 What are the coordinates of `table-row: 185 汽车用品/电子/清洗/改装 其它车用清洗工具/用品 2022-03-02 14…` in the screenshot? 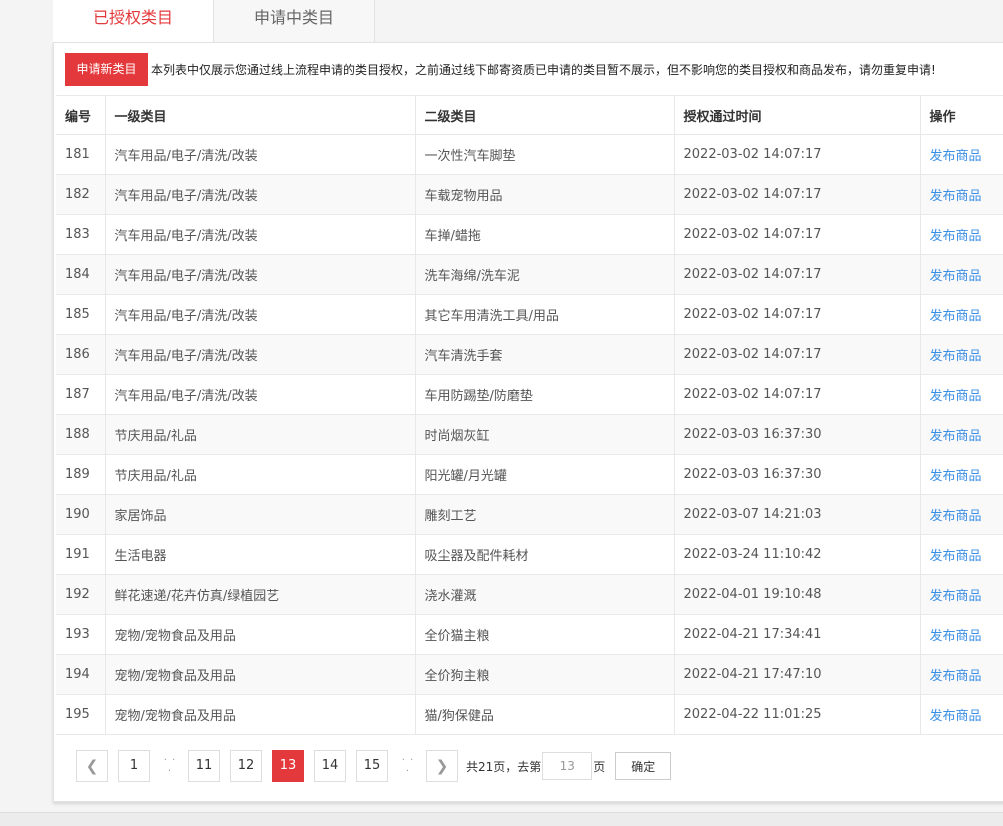 It's located at (529, 314).